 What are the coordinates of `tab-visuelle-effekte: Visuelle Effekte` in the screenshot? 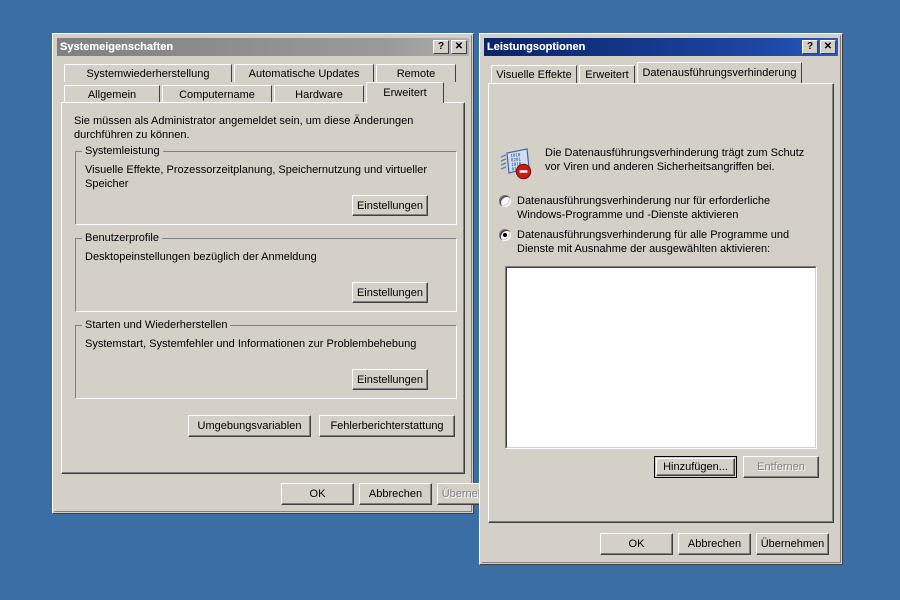 It's located at (534, 74).